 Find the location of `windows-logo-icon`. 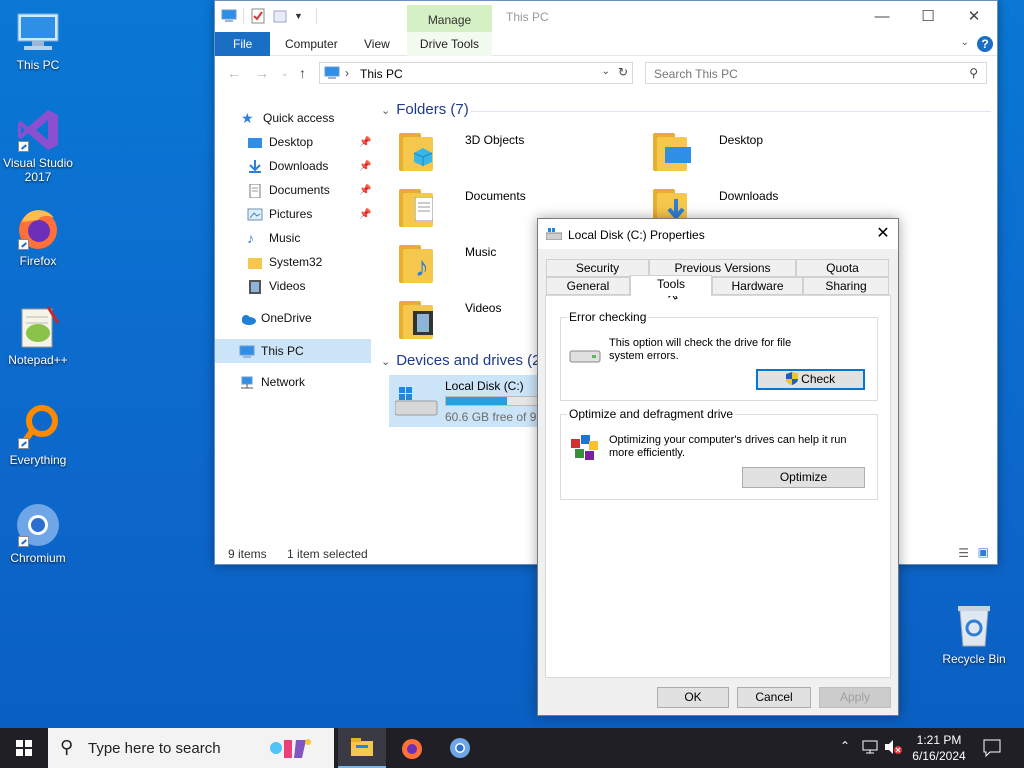

windows-logo-icon is located at coordinates (24, 748).